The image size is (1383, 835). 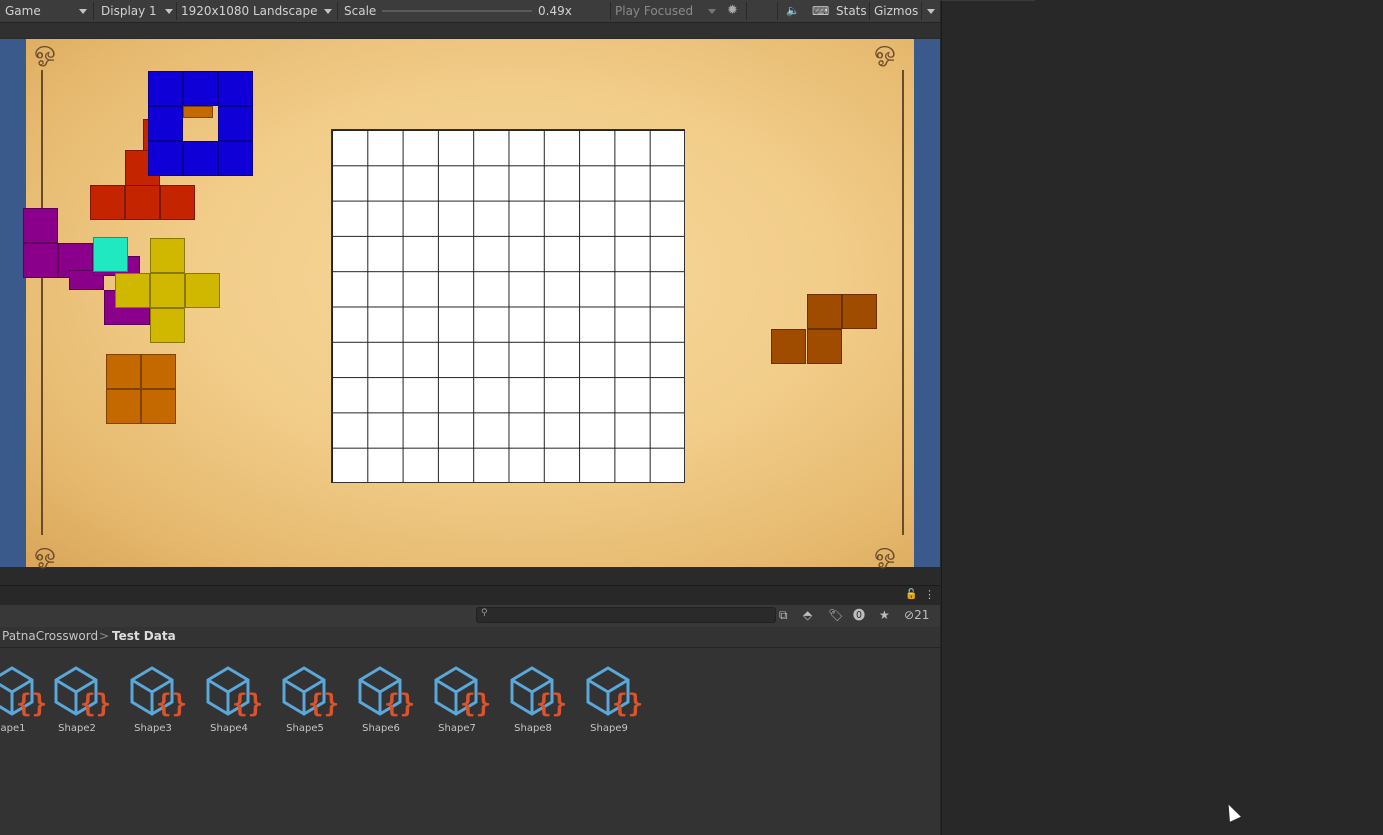 I want to click on bug-icon: ✹, so click(x=734, y=11).